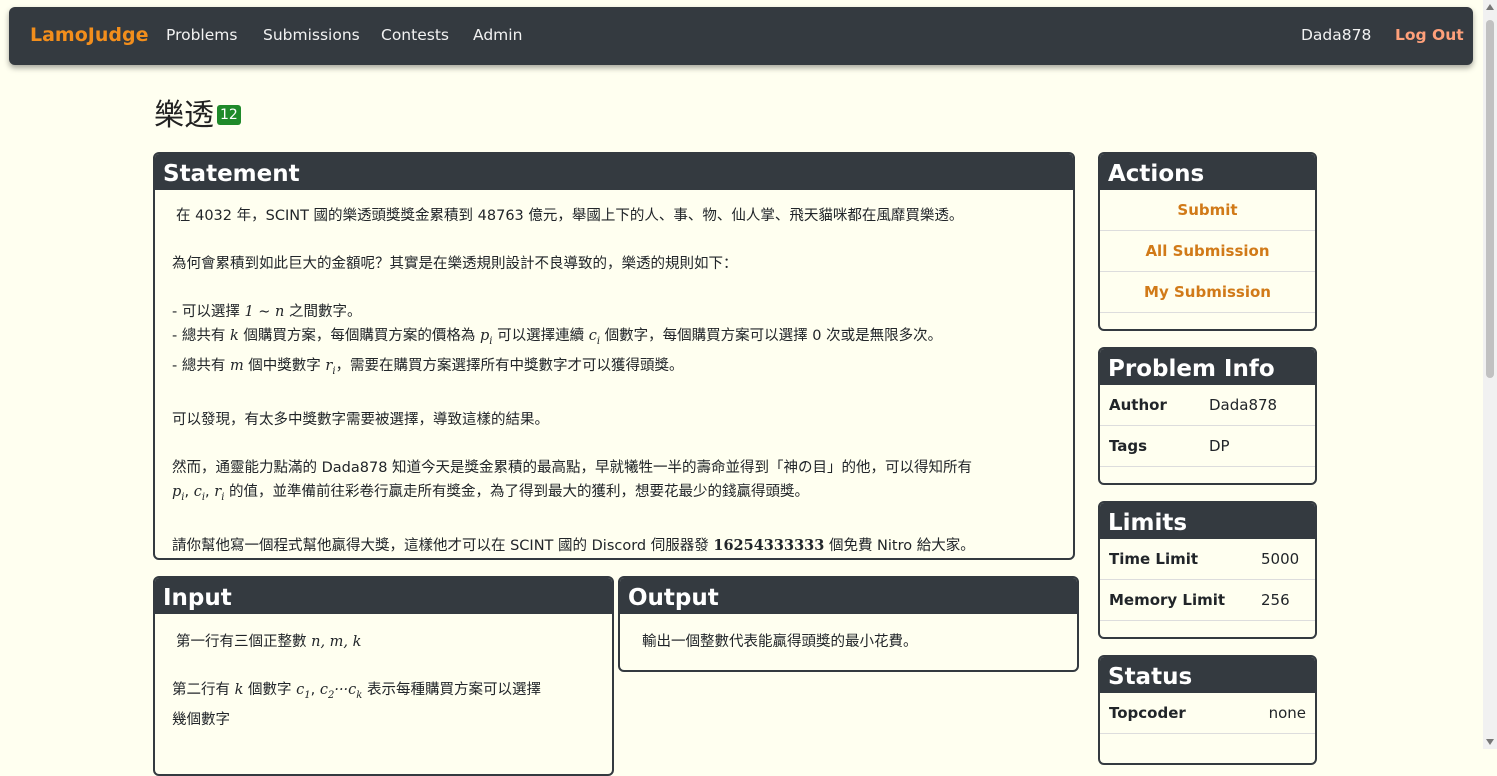 The width and height of the screenshot is (1497, 776). Describe the element at coordinates (360, 419) in the screenshot. I see `statement-p4: 可以發現，有太多中獎數字需要被選擇，導致這樣的結果。` at that location.